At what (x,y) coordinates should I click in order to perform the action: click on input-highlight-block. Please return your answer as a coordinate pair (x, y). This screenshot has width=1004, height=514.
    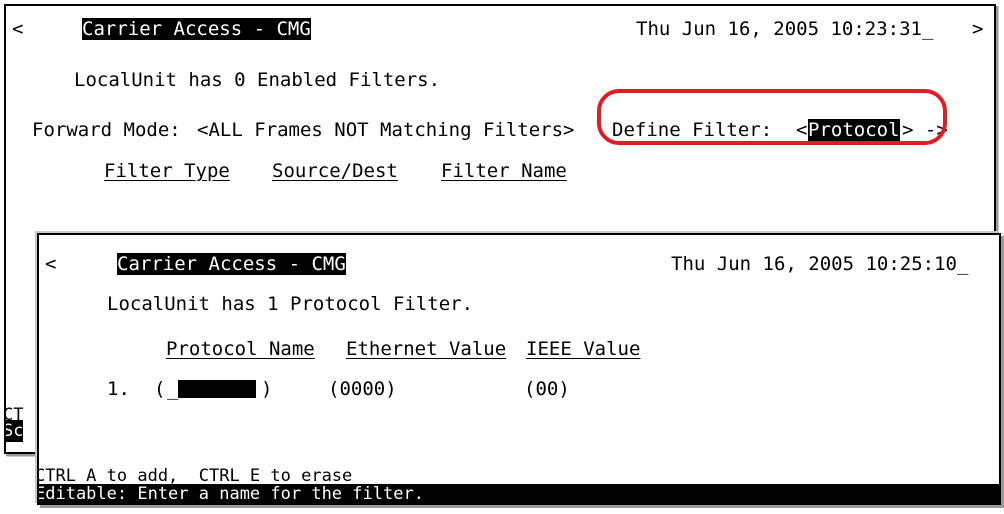
    Looking at the image, I should click on (217, 389).